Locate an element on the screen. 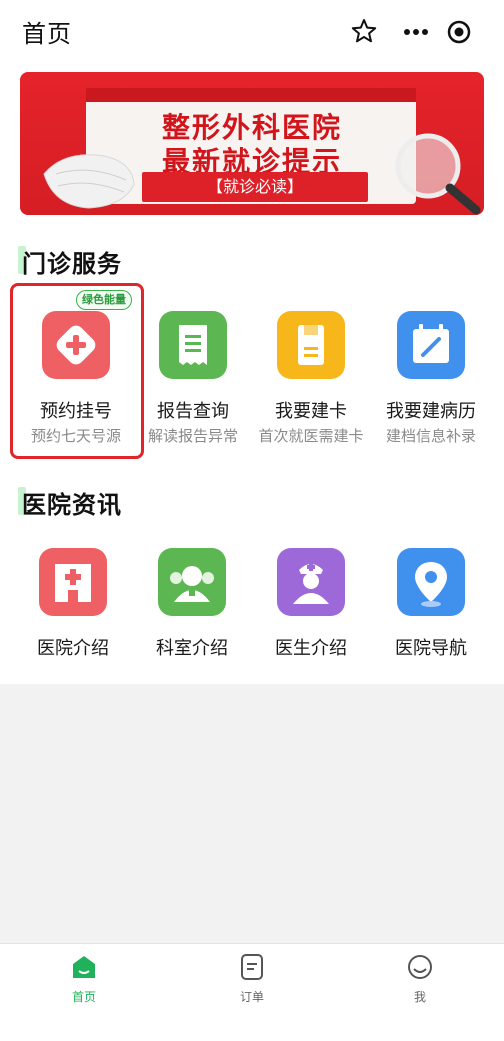 This screenshot has height=1041, width=504. green-energy-badge: 绿色能量 is located at coordinates (104, 300).